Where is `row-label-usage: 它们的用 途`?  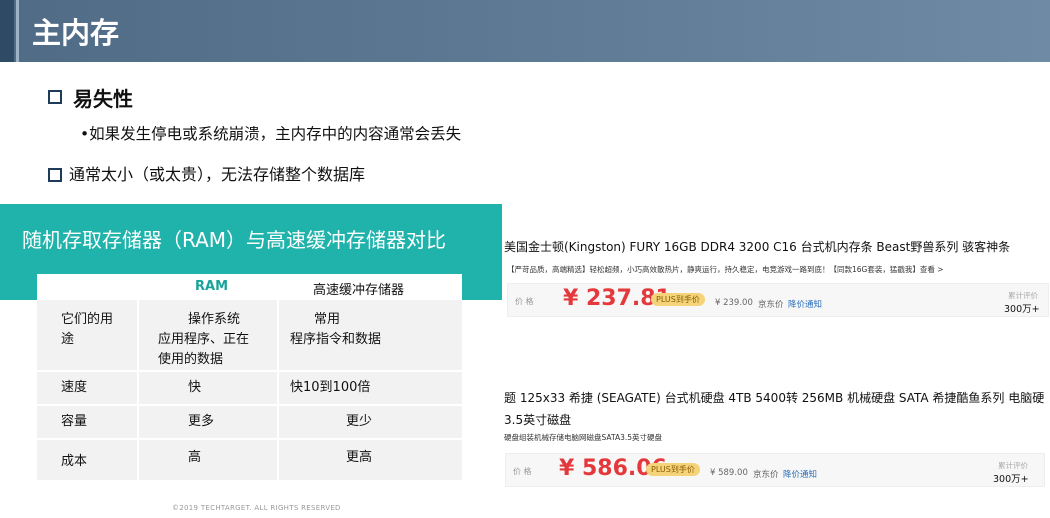
row-label-usage: 它们的用 途 is located at coordinates (87, 329).